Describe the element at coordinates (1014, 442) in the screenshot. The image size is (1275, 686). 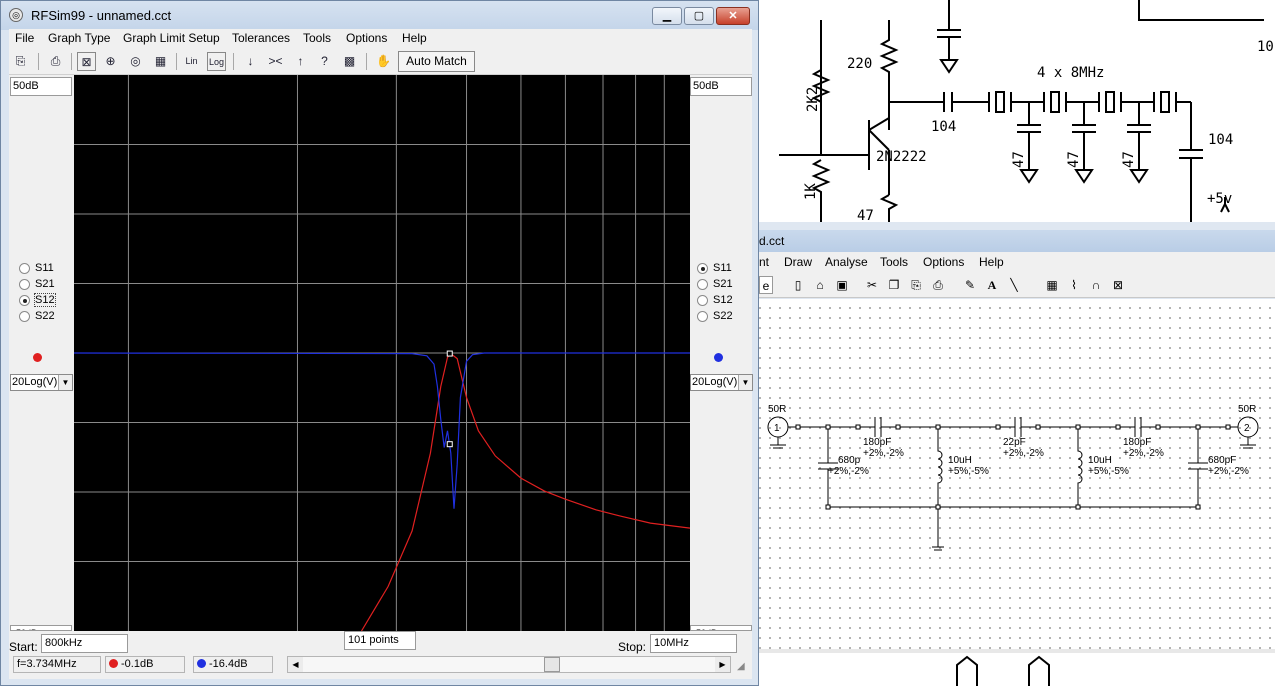
I see `c3-value: 22pF` at that location.